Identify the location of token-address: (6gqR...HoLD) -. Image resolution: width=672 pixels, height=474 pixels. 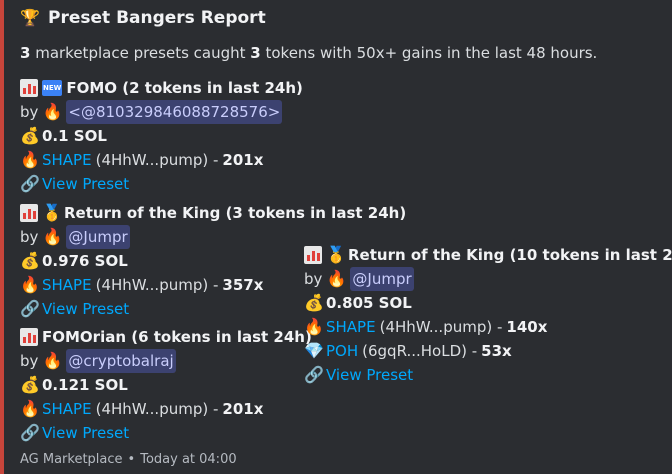
(420, 351).